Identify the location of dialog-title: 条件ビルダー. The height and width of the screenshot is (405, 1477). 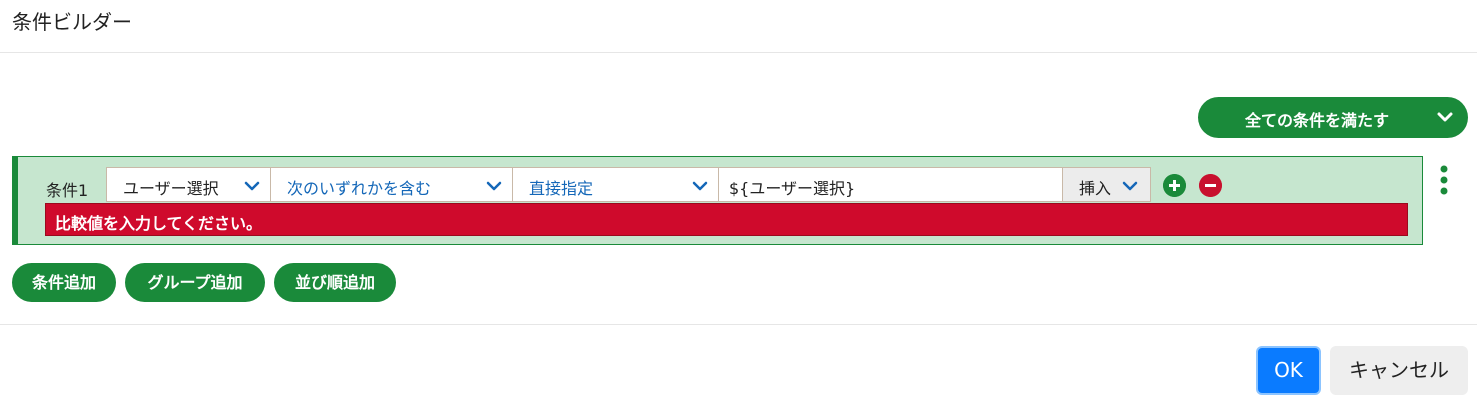
(72, 22).